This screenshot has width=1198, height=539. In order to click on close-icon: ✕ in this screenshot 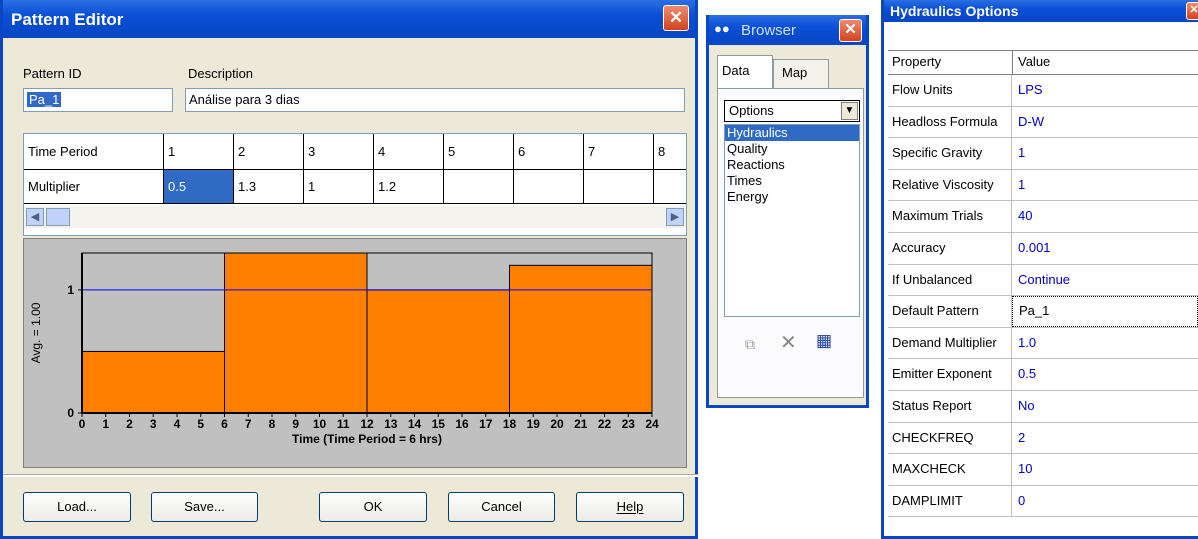, I will do `click(1193, 10)`.